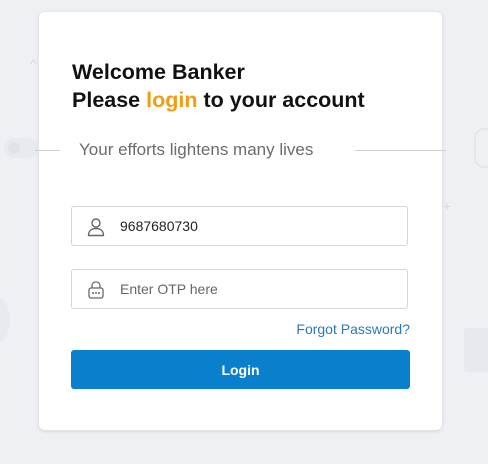 This screenshot has width=488, height=464. Describe the element at coordinates (33, 64) in the screenshot. I see `background-caret-icon: ^` at that location.